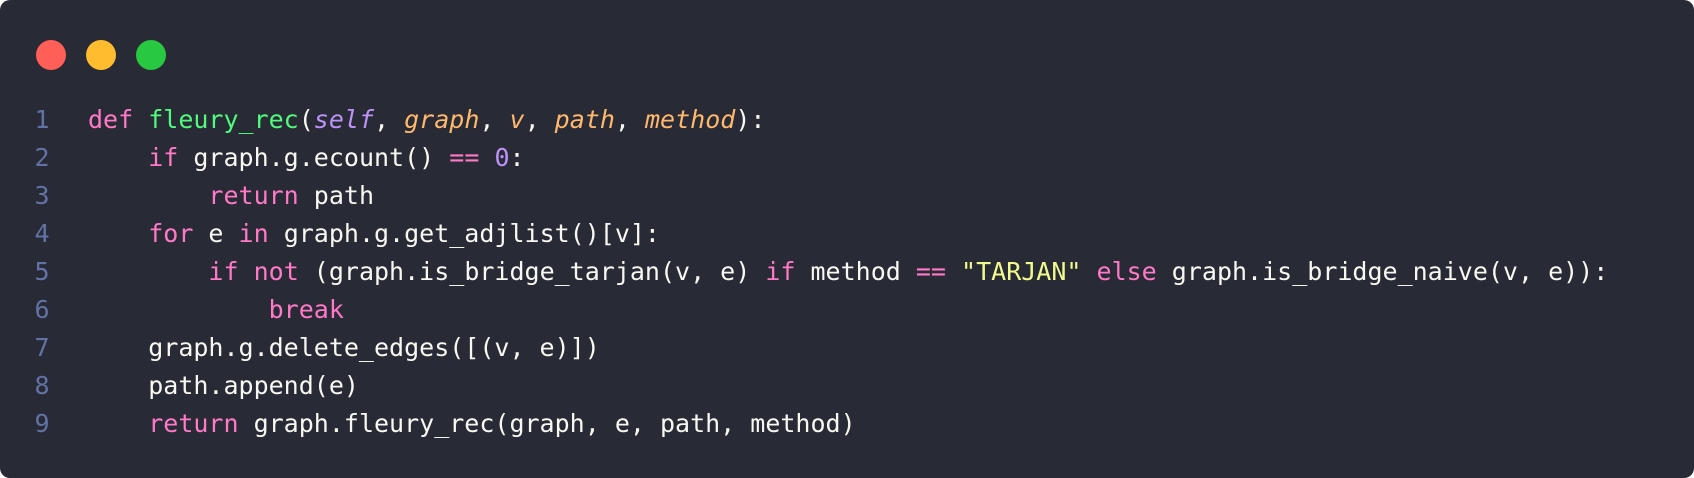  What do you see at coordinates (847, 348) in the screenshot?
I see `code-line: 7 graph.g.delete_edges([(v, e)])` at bounding box center [847, 348].